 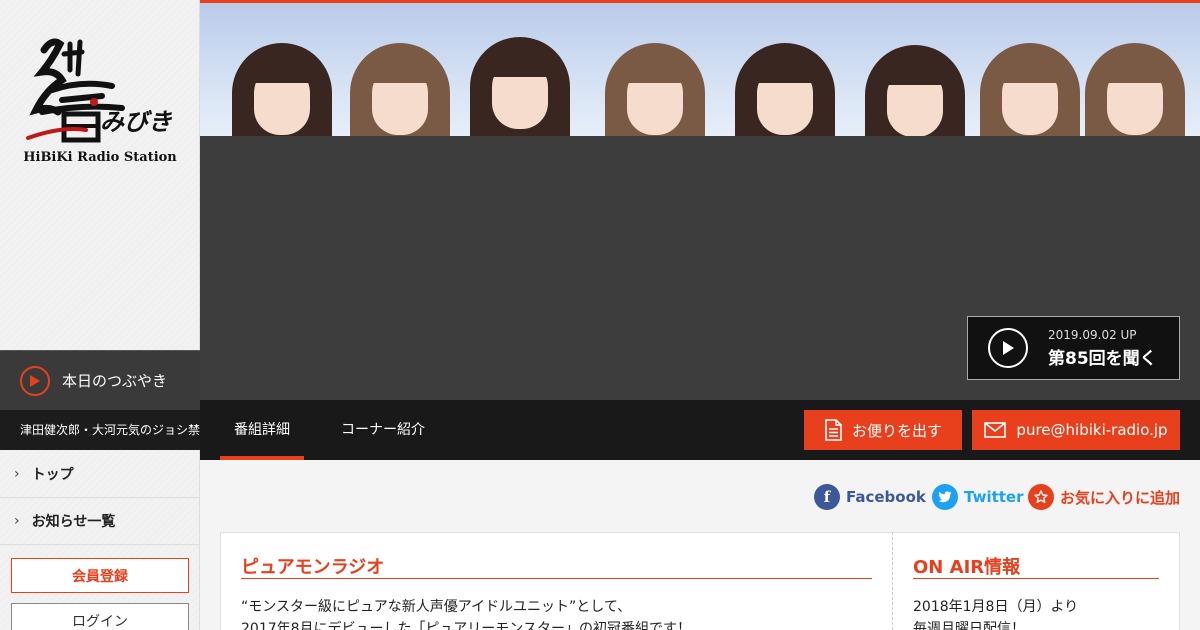 I want to click on episode-date: 2019.09.02 UP, so click(x=1092, y=334).